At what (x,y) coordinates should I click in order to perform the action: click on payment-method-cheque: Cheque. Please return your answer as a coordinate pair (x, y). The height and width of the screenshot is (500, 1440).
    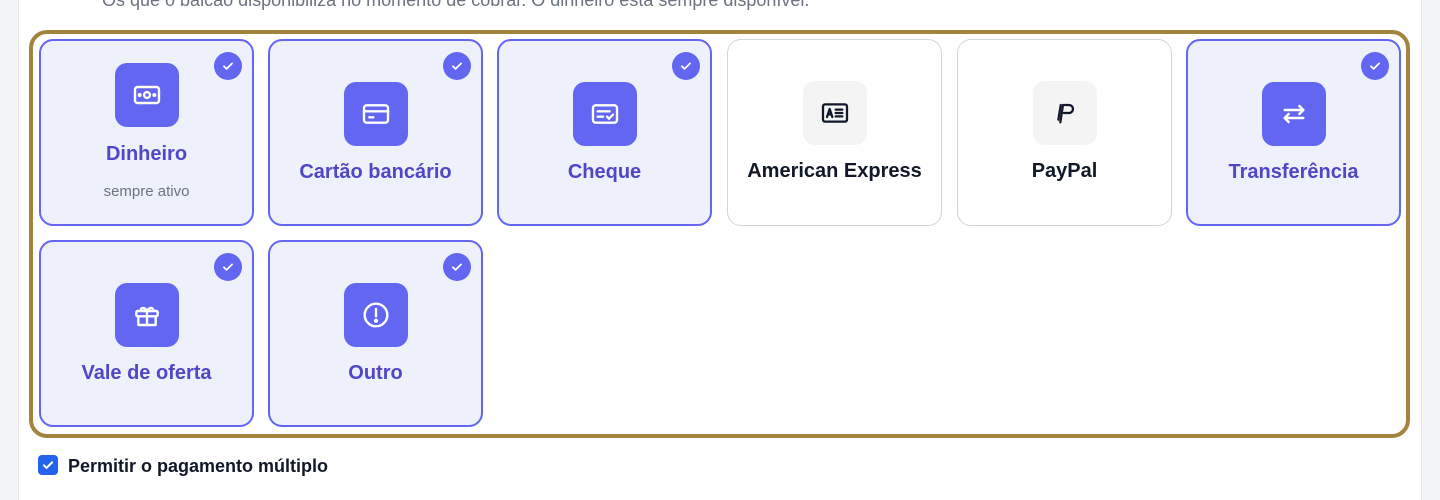
    Looking at the image, I should click on (604, 132).